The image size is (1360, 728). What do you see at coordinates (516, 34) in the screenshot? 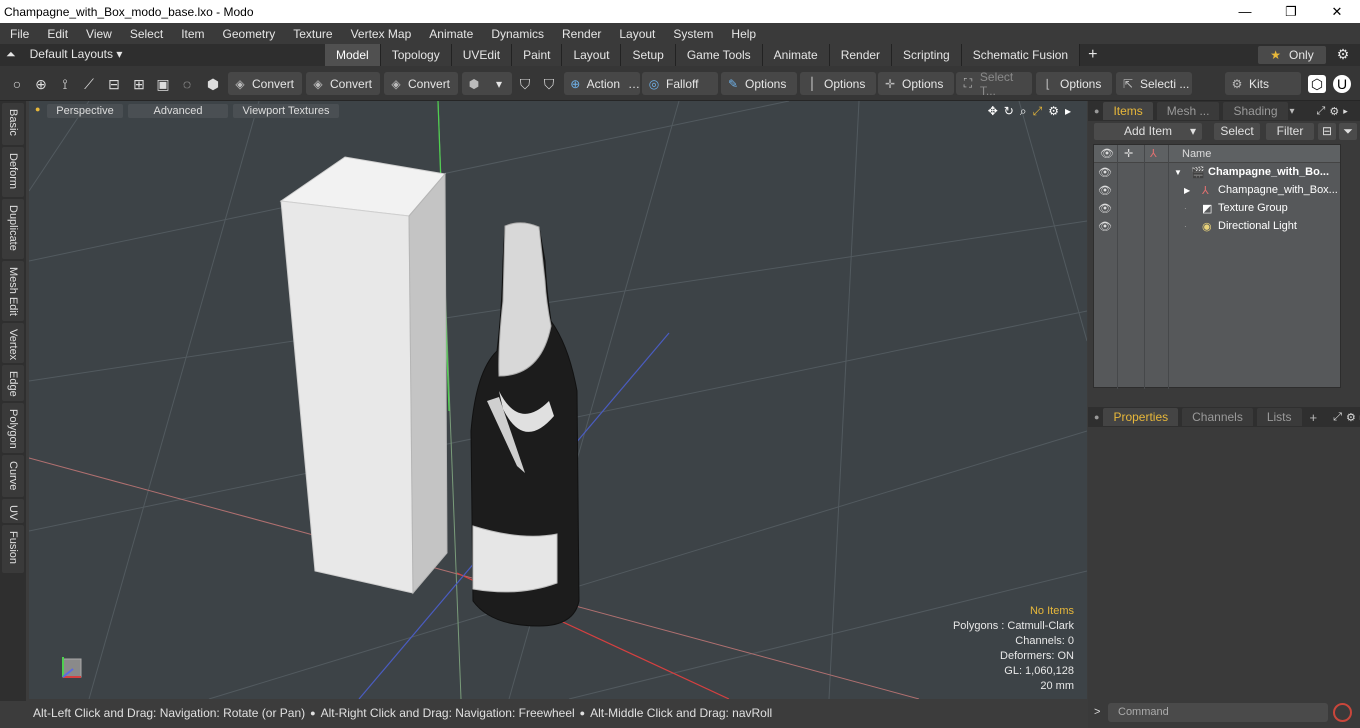
I see `menu-dynamics: Dynamics` at bounding box center [516, 34].